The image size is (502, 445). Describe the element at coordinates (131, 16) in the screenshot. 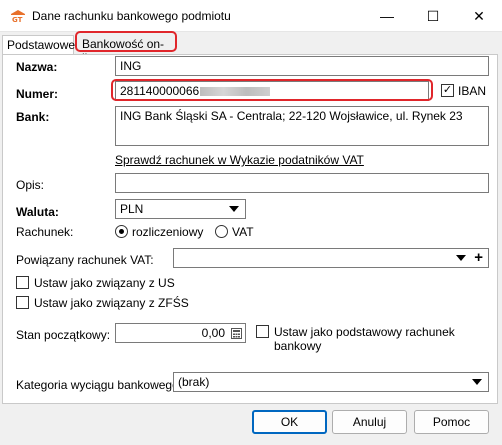

I see `window-title: Dane rachunku bankowego podmiotu` at that location.